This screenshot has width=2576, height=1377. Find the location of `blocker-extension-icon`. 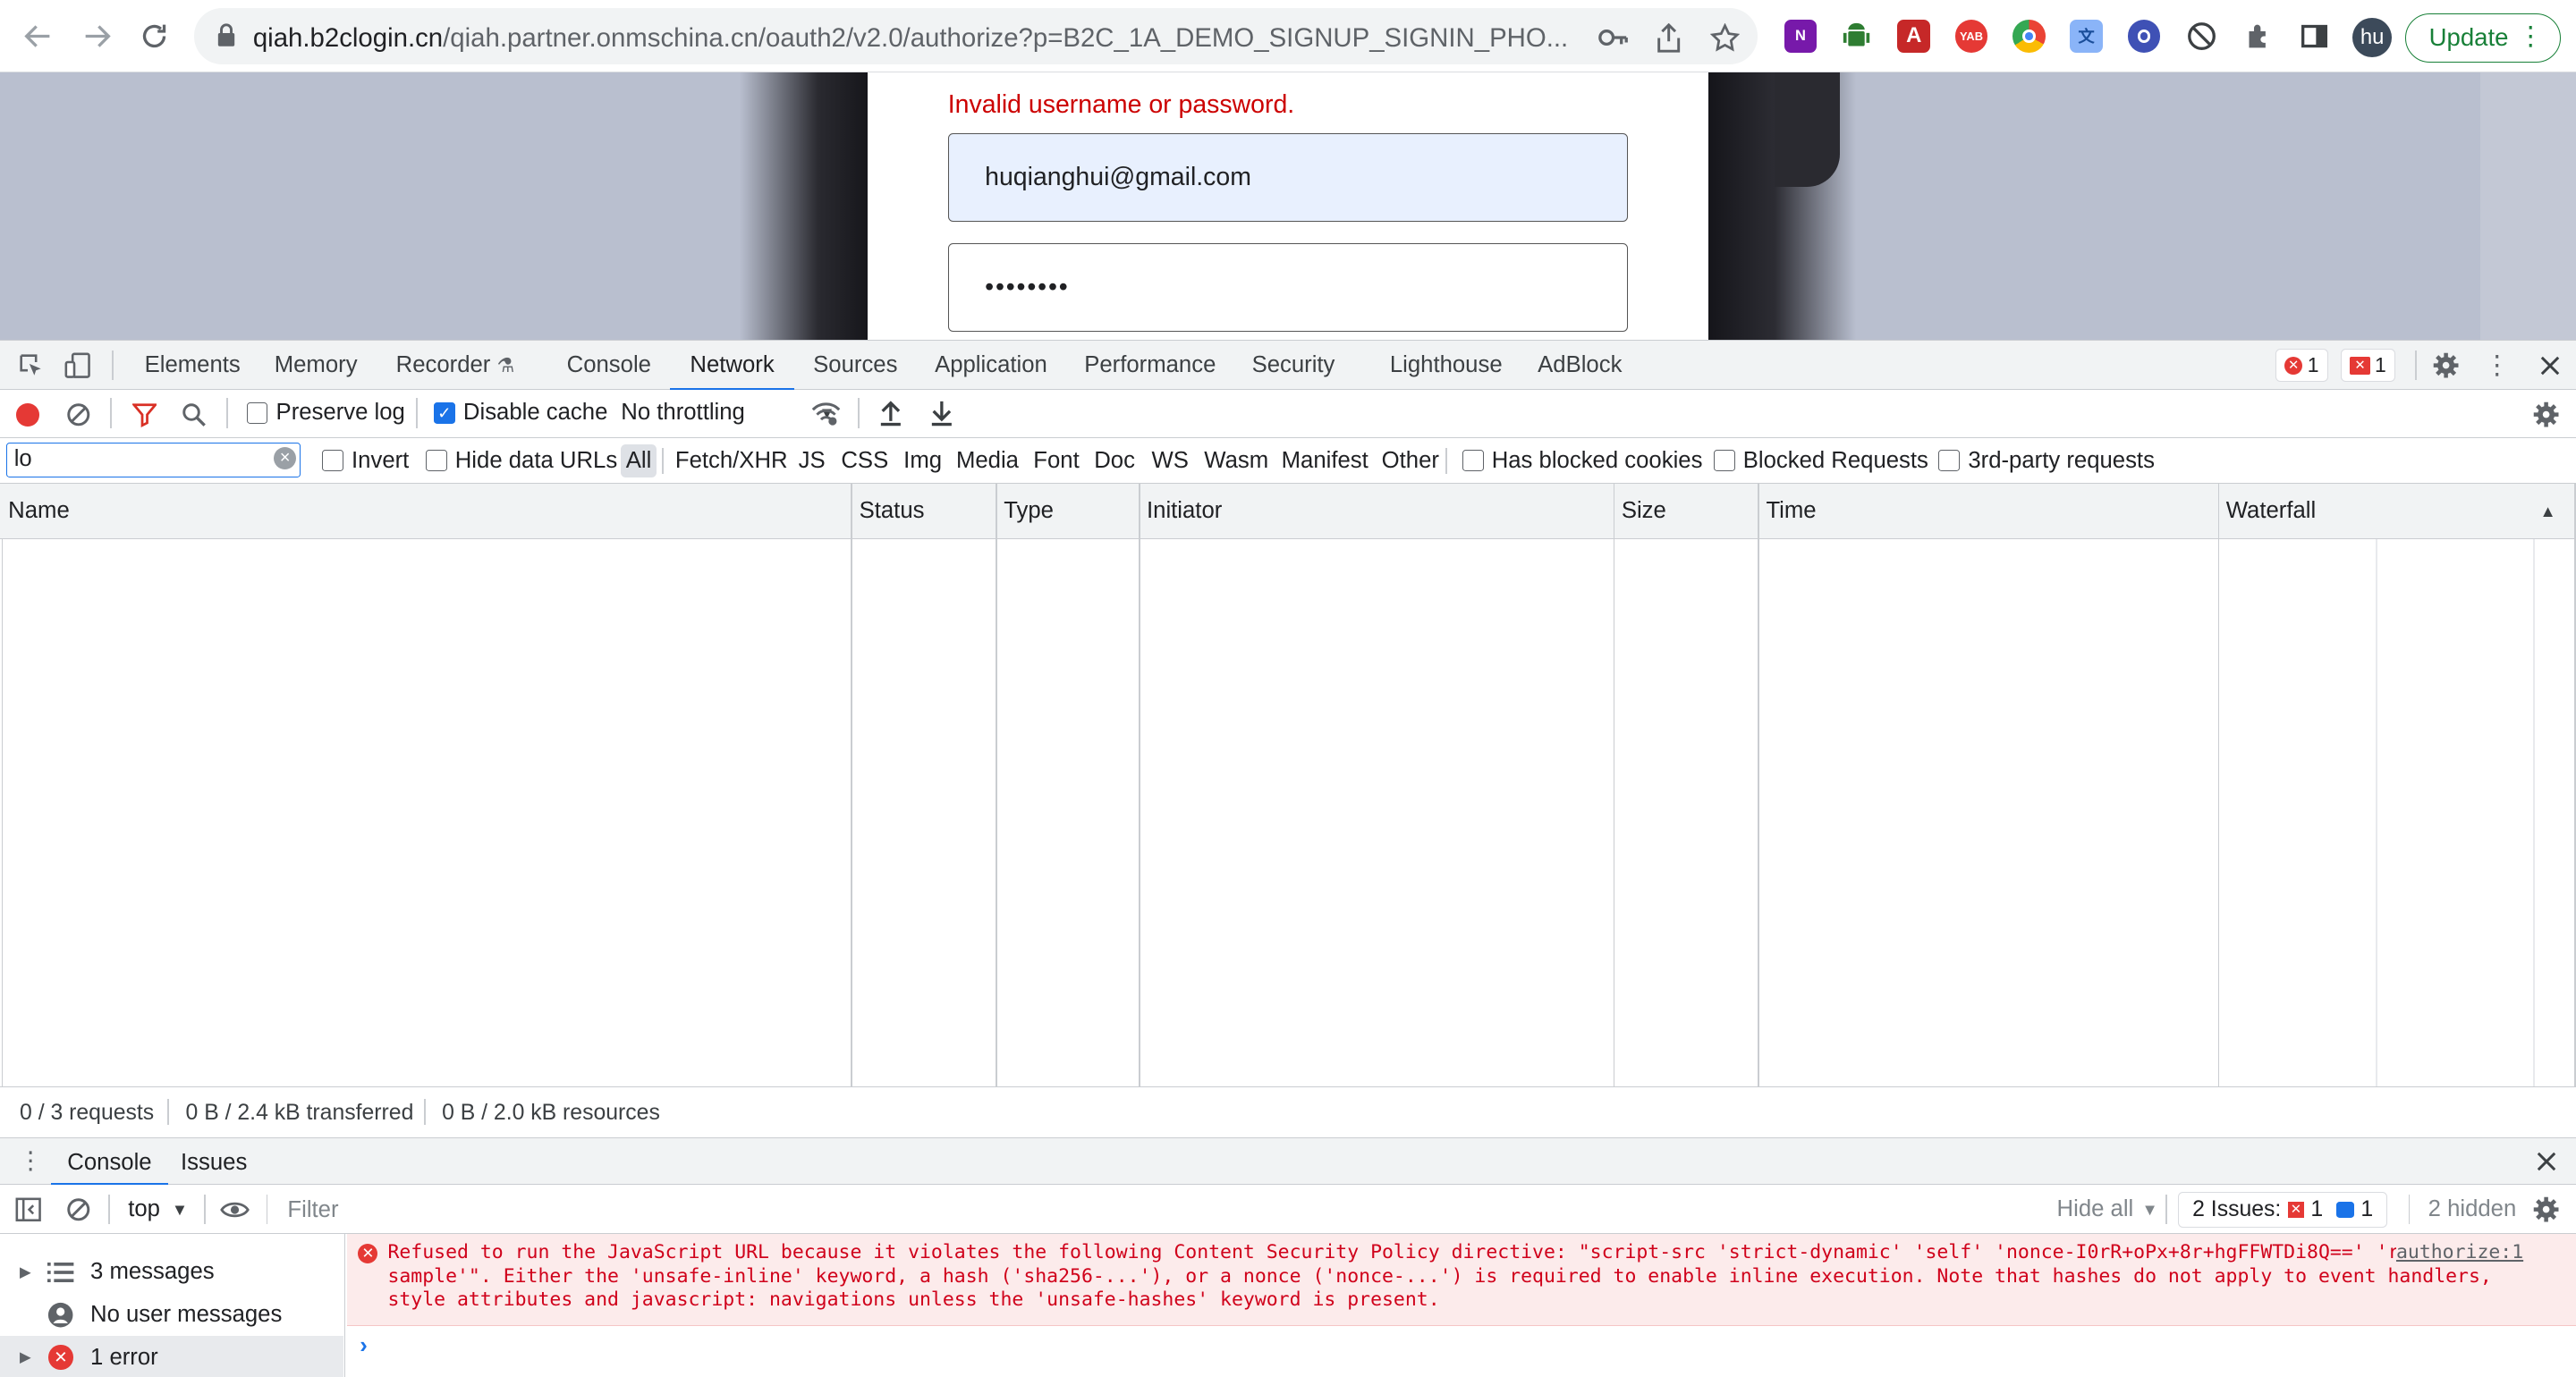

blocker-extension-icon is located at coordinates (2201, 36).